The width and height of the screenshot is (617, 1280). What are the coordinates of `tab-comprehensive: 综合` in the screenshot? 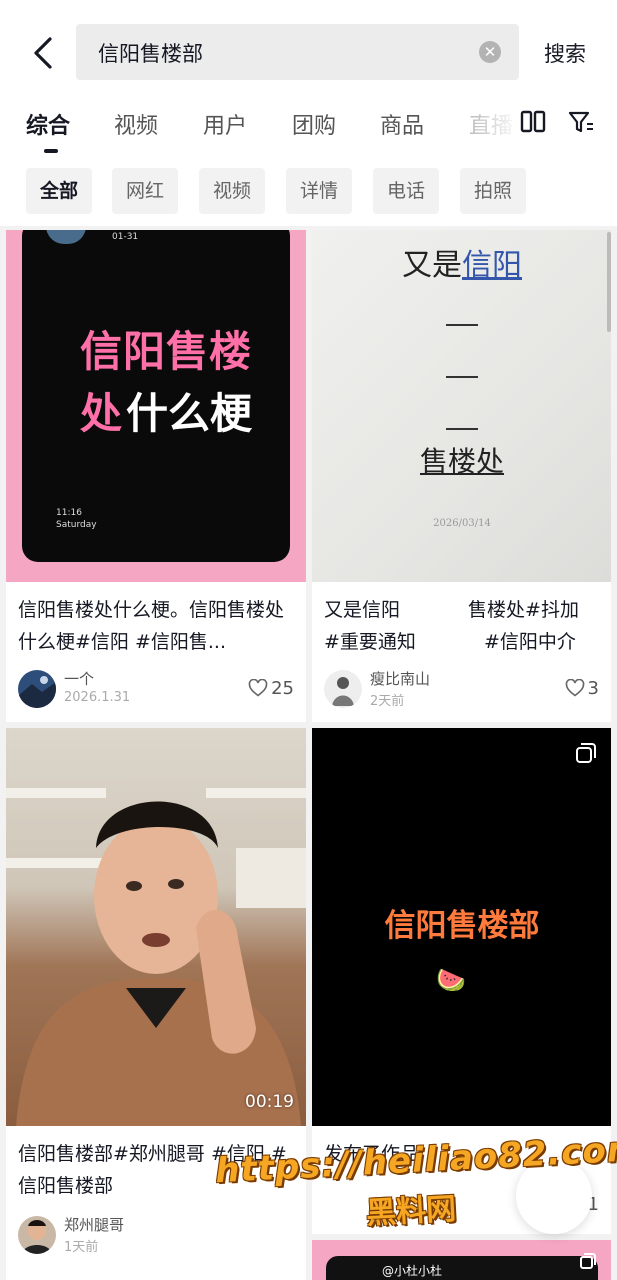 It's located at (48, 124).